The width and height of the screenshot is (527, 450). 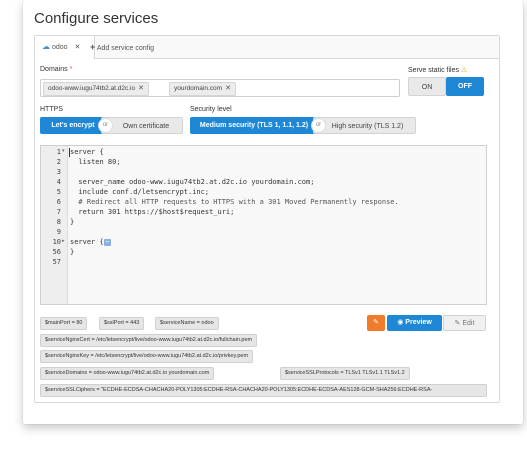 I want to click on code-line: server {↔, so click(x=90, y=242).